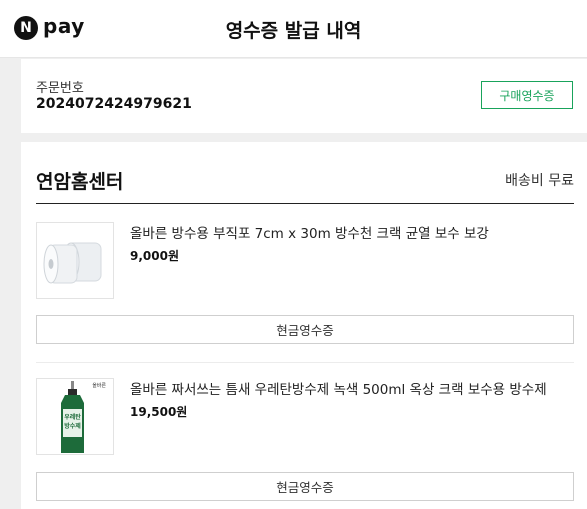 This screenshot has height=509, width=587. I want to click on product-thumbnail: 우레탄 방수제 올바른, so click(75, 416).